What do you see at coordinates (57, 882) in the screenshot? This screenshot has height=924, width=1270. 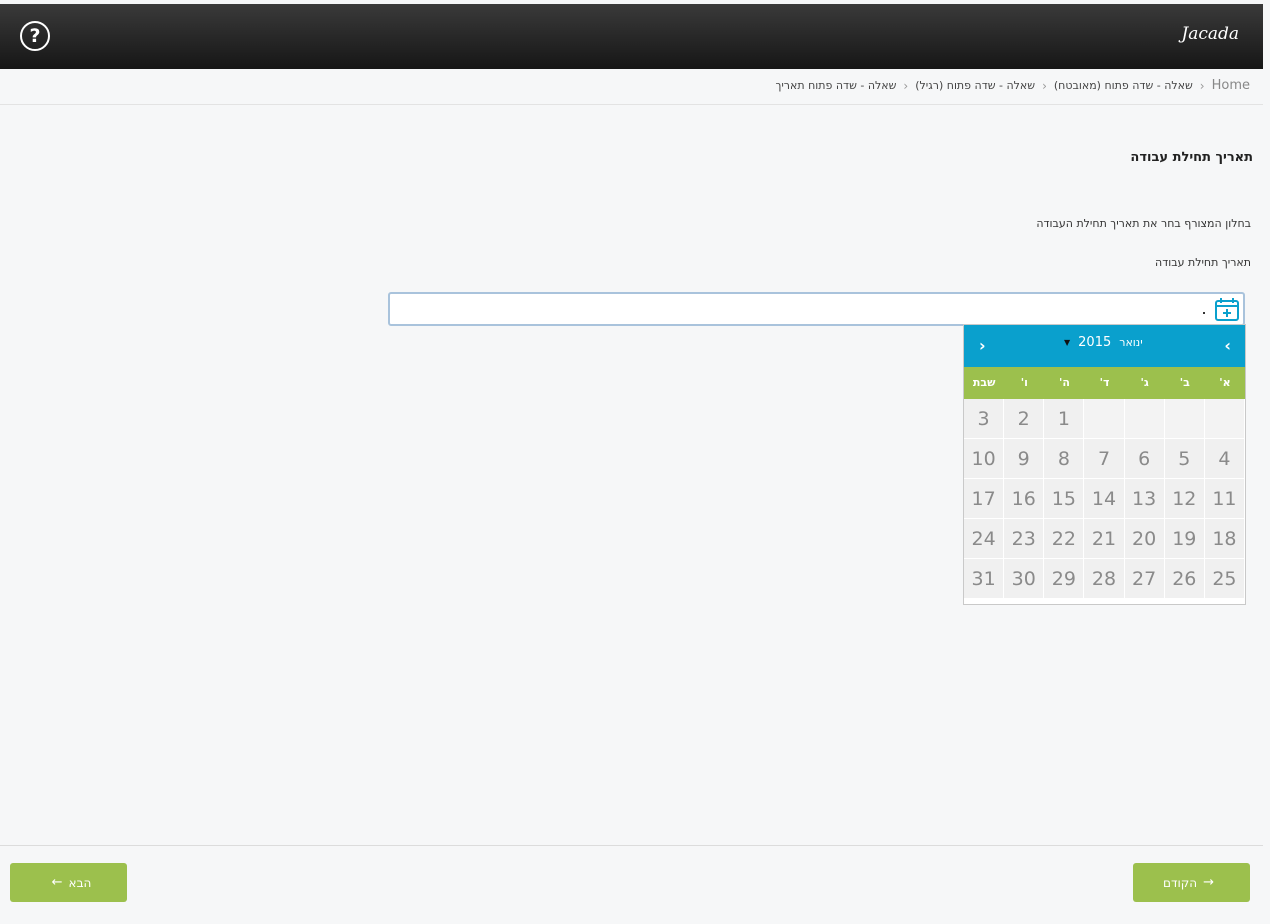 I see `arrow-left-icon: ←` at bounding box center [57, 882].